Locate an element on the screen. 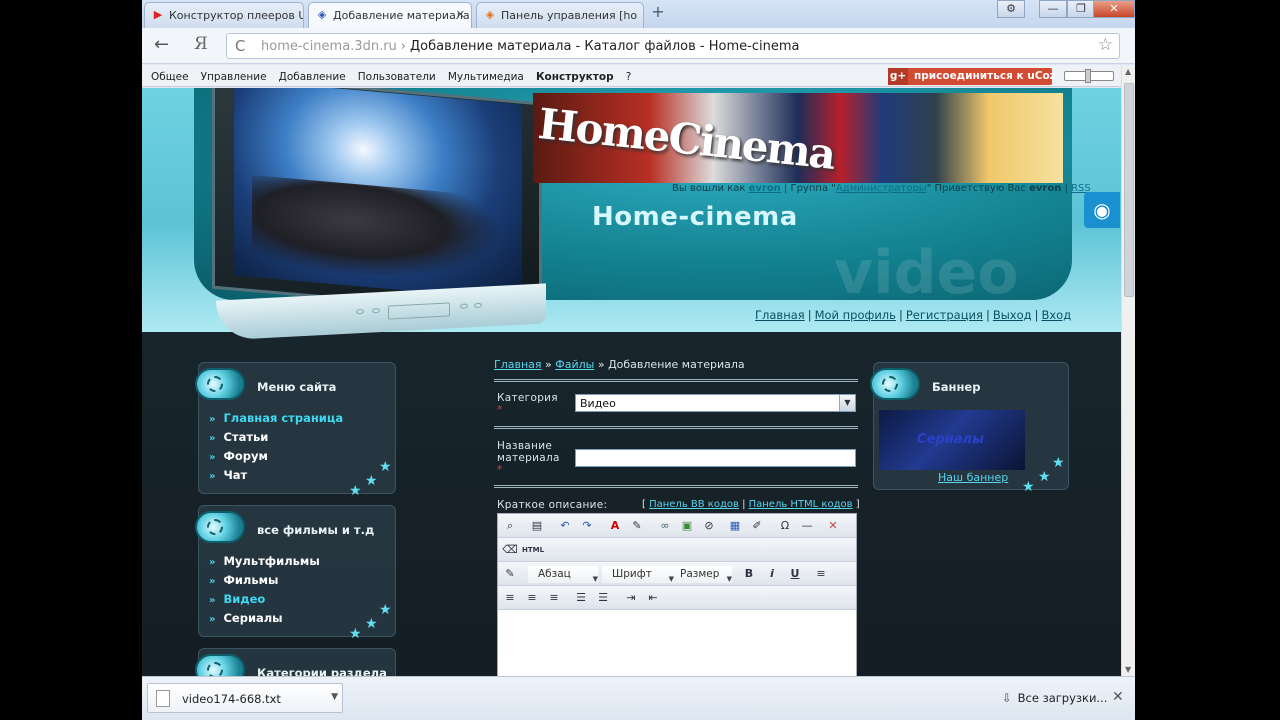 This screenshot has width=1280, height=720. username-link: evron is located at coordinates (765, 188).